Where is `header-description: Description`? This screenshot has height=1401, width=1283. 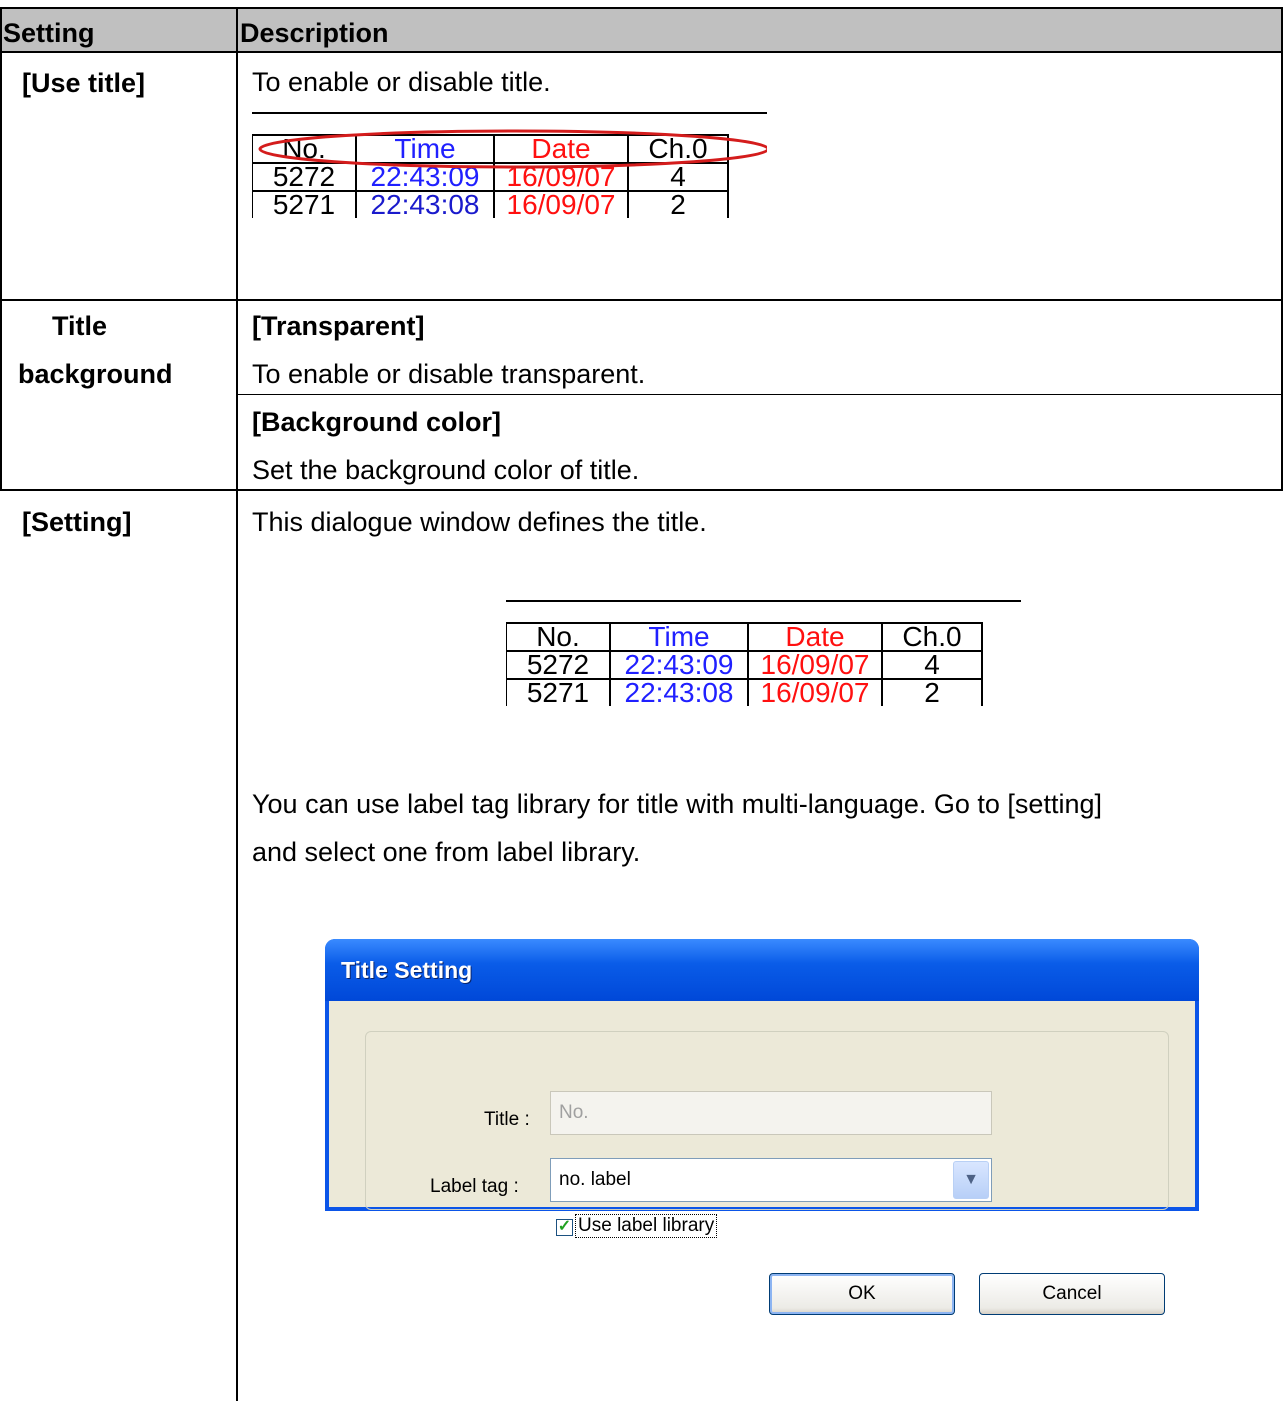
header-description: Description is located at coordinates (314, 33).